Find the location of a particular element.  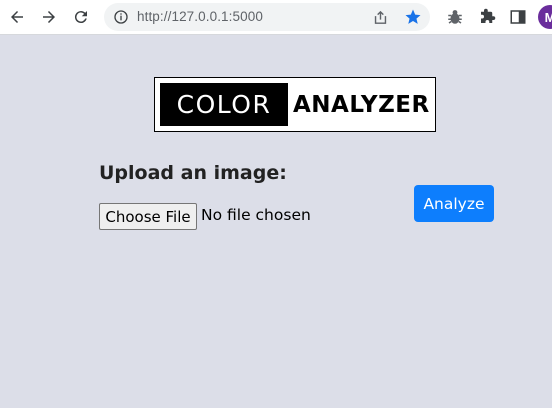

profile-avatar: M is located at coordinates (545, 17).